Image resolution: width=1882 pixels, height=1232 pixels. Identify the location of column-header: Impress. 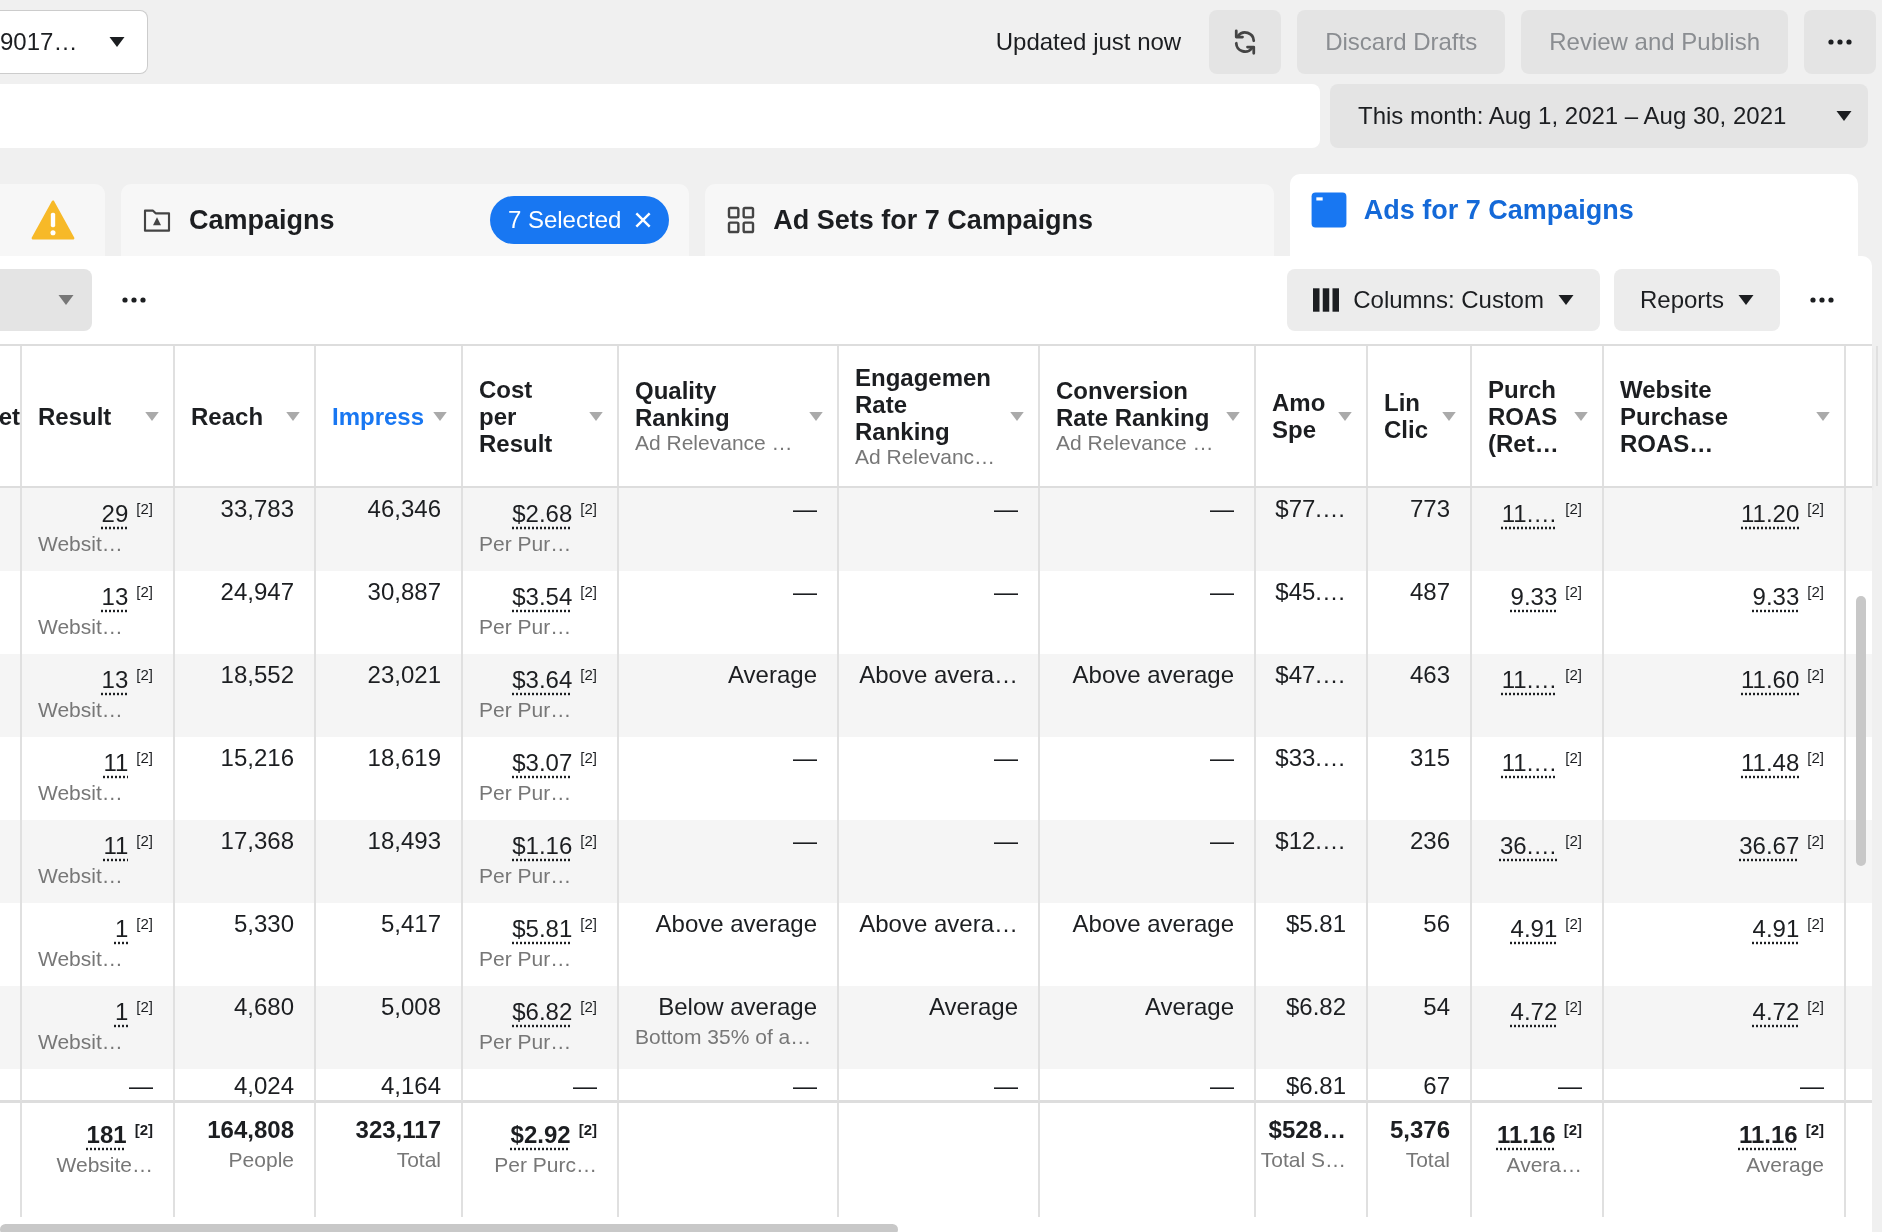
(379, 416).